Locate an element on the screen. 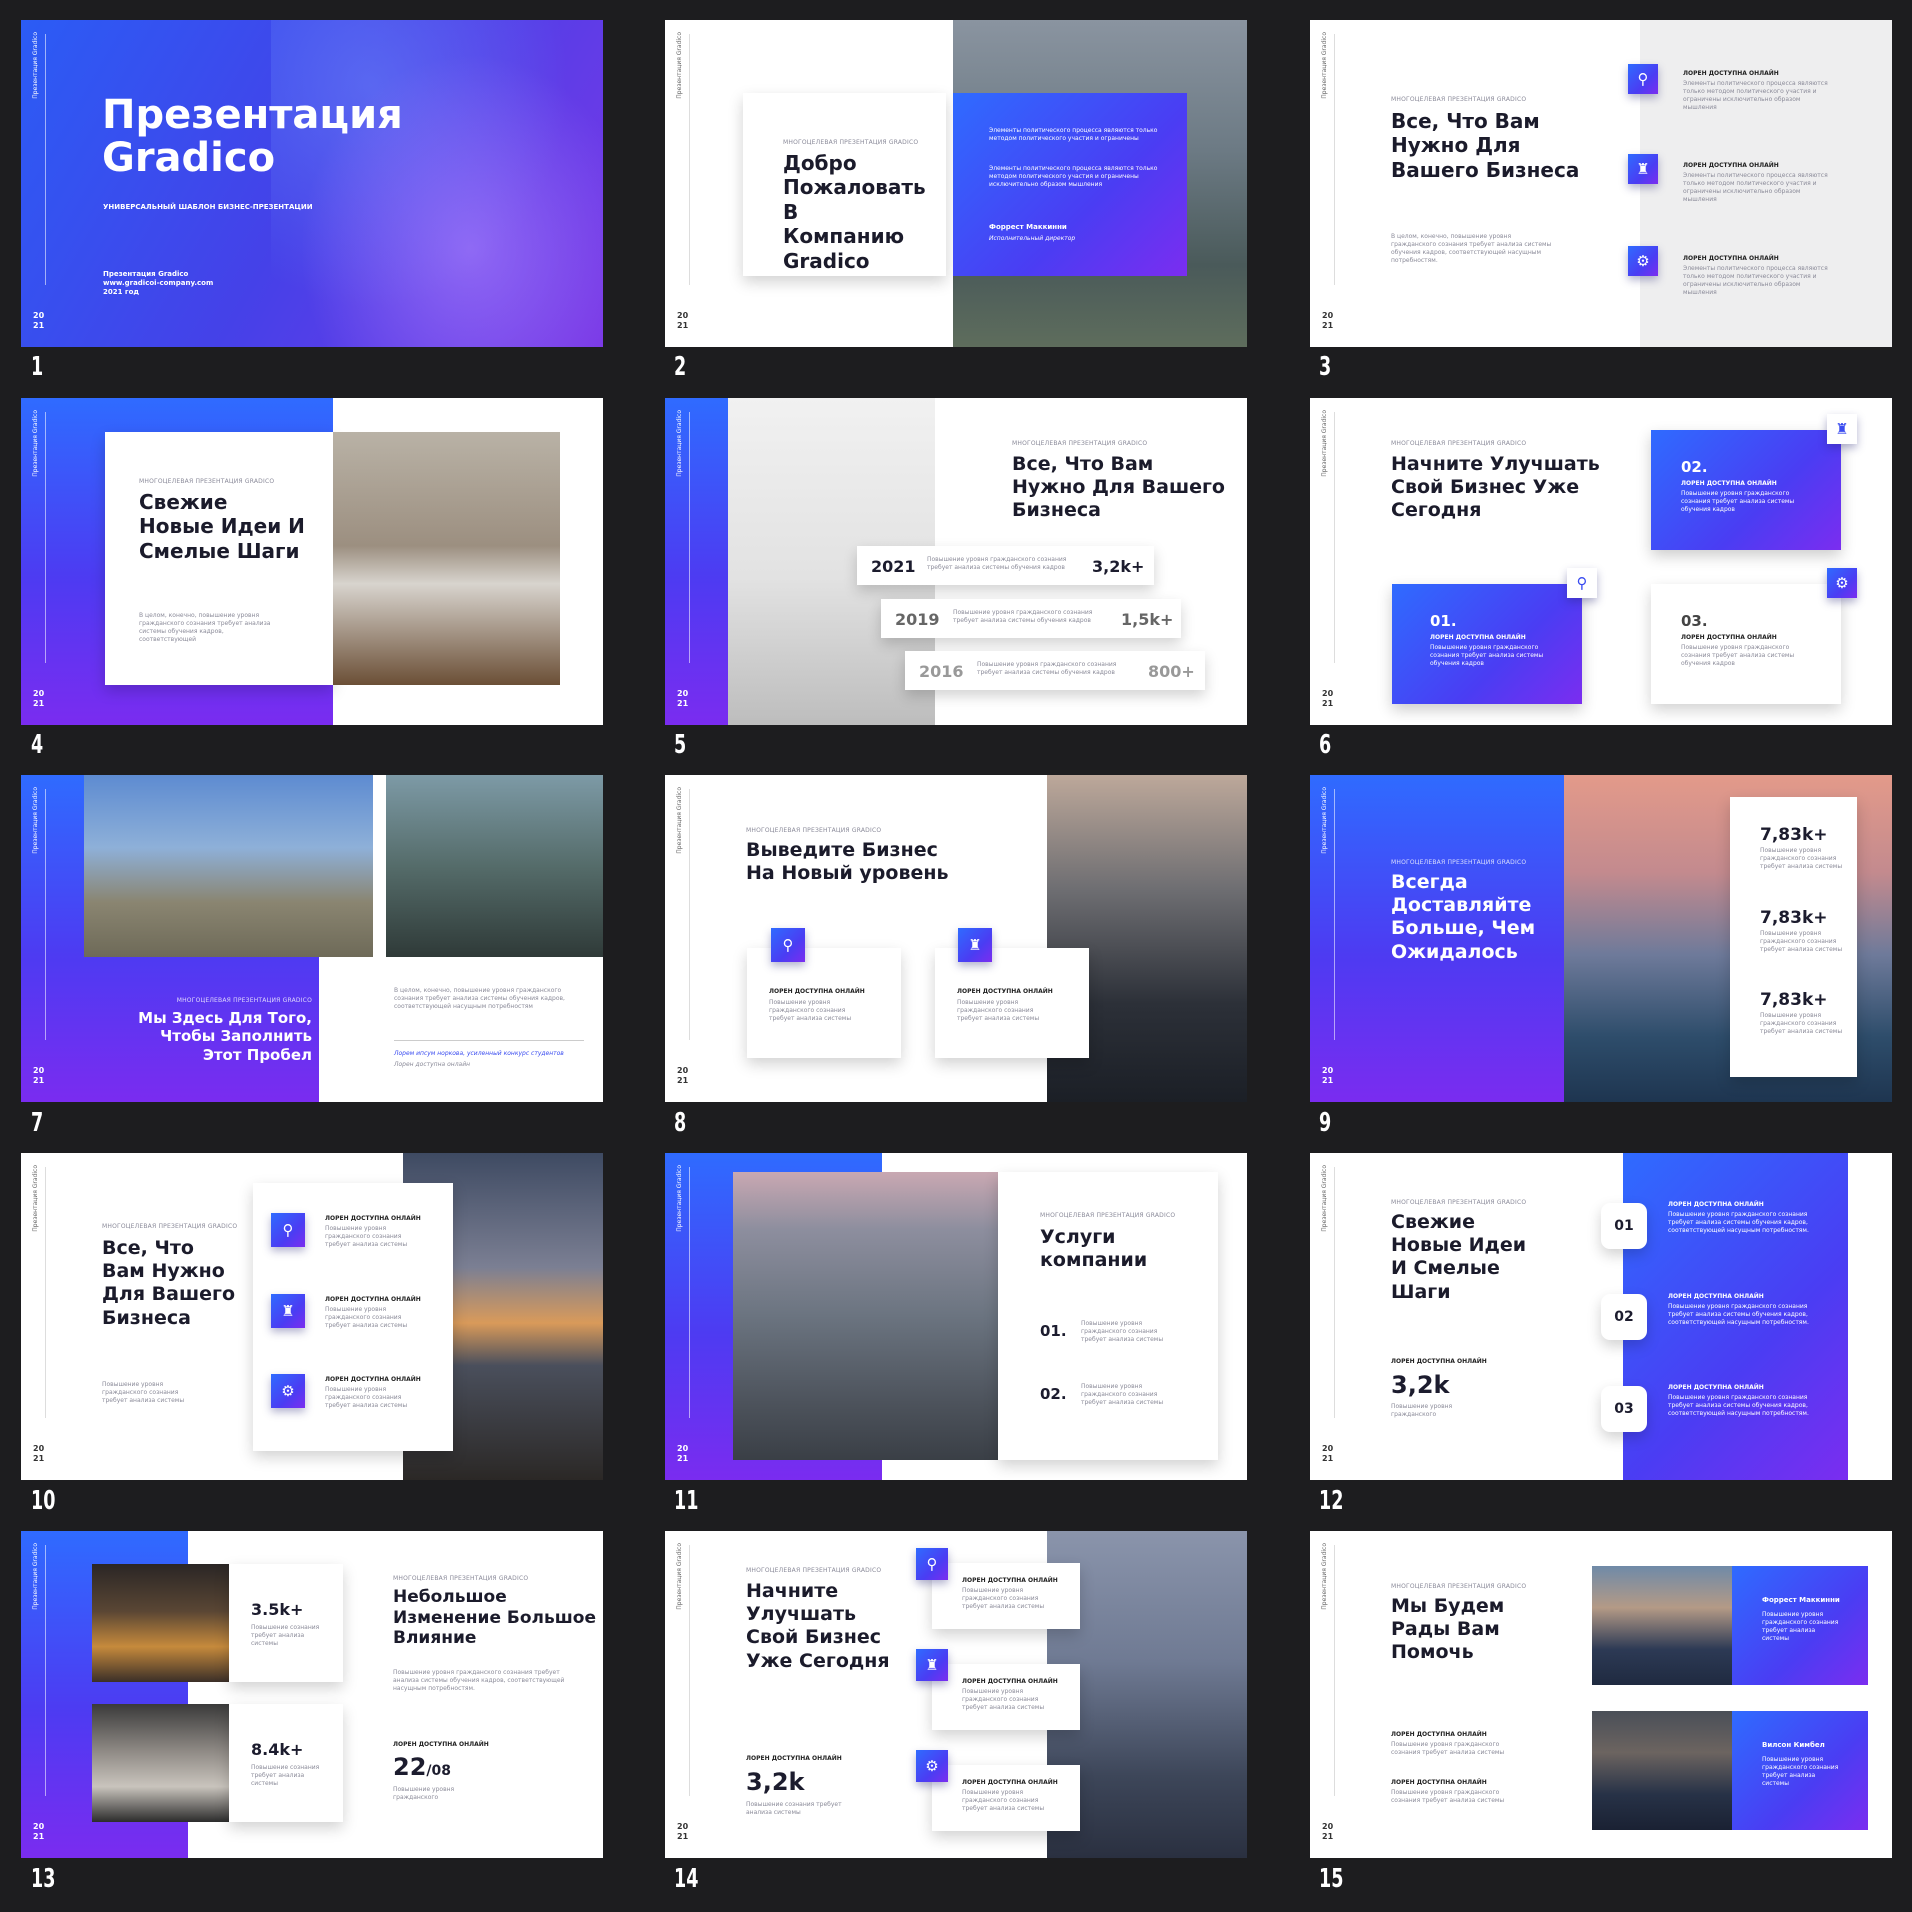 This screenshot has height=1912, width=1912. divider is located at coordinates (489, 1040).